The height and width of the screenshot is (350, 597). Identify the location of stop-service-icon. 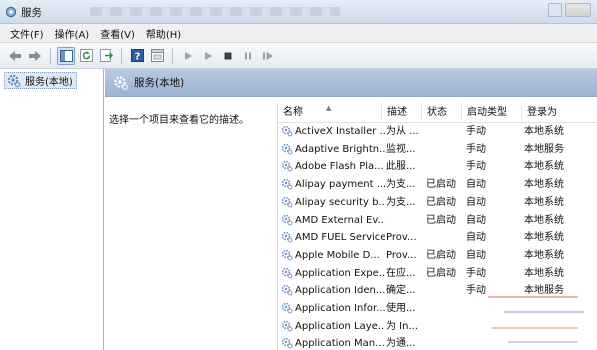
(228, 56).